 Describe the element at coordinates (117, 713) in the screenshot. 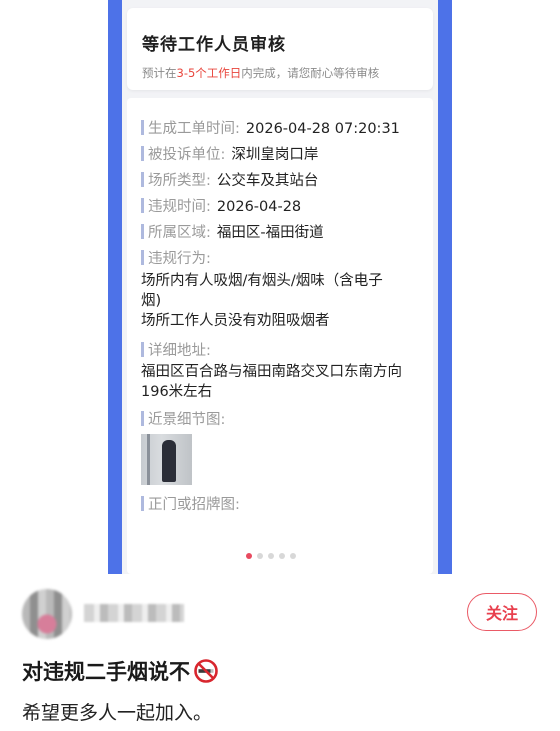

I see `post-body: 希望更多人一起加入。` at that location.